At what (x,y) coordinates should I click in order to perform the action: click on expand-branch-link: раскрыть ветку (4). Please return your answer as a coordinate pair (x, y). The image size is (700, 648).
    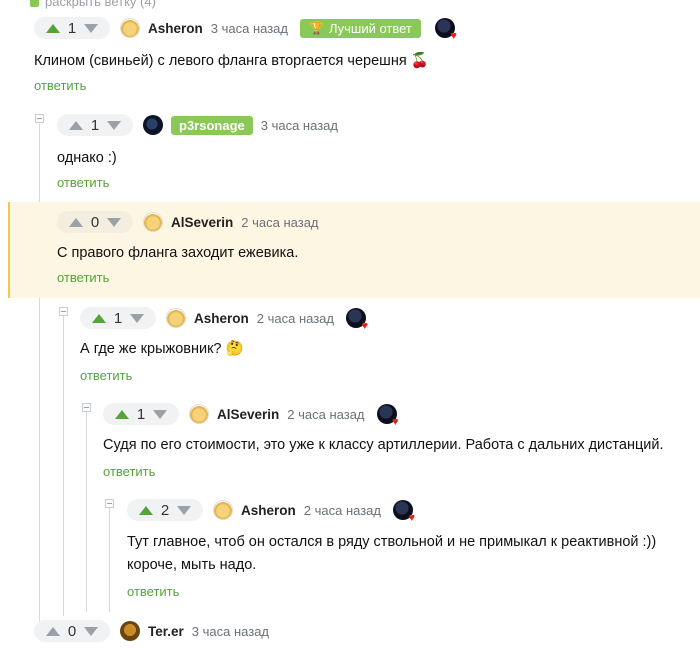
    Looking at the image, I should click on (93, 4).